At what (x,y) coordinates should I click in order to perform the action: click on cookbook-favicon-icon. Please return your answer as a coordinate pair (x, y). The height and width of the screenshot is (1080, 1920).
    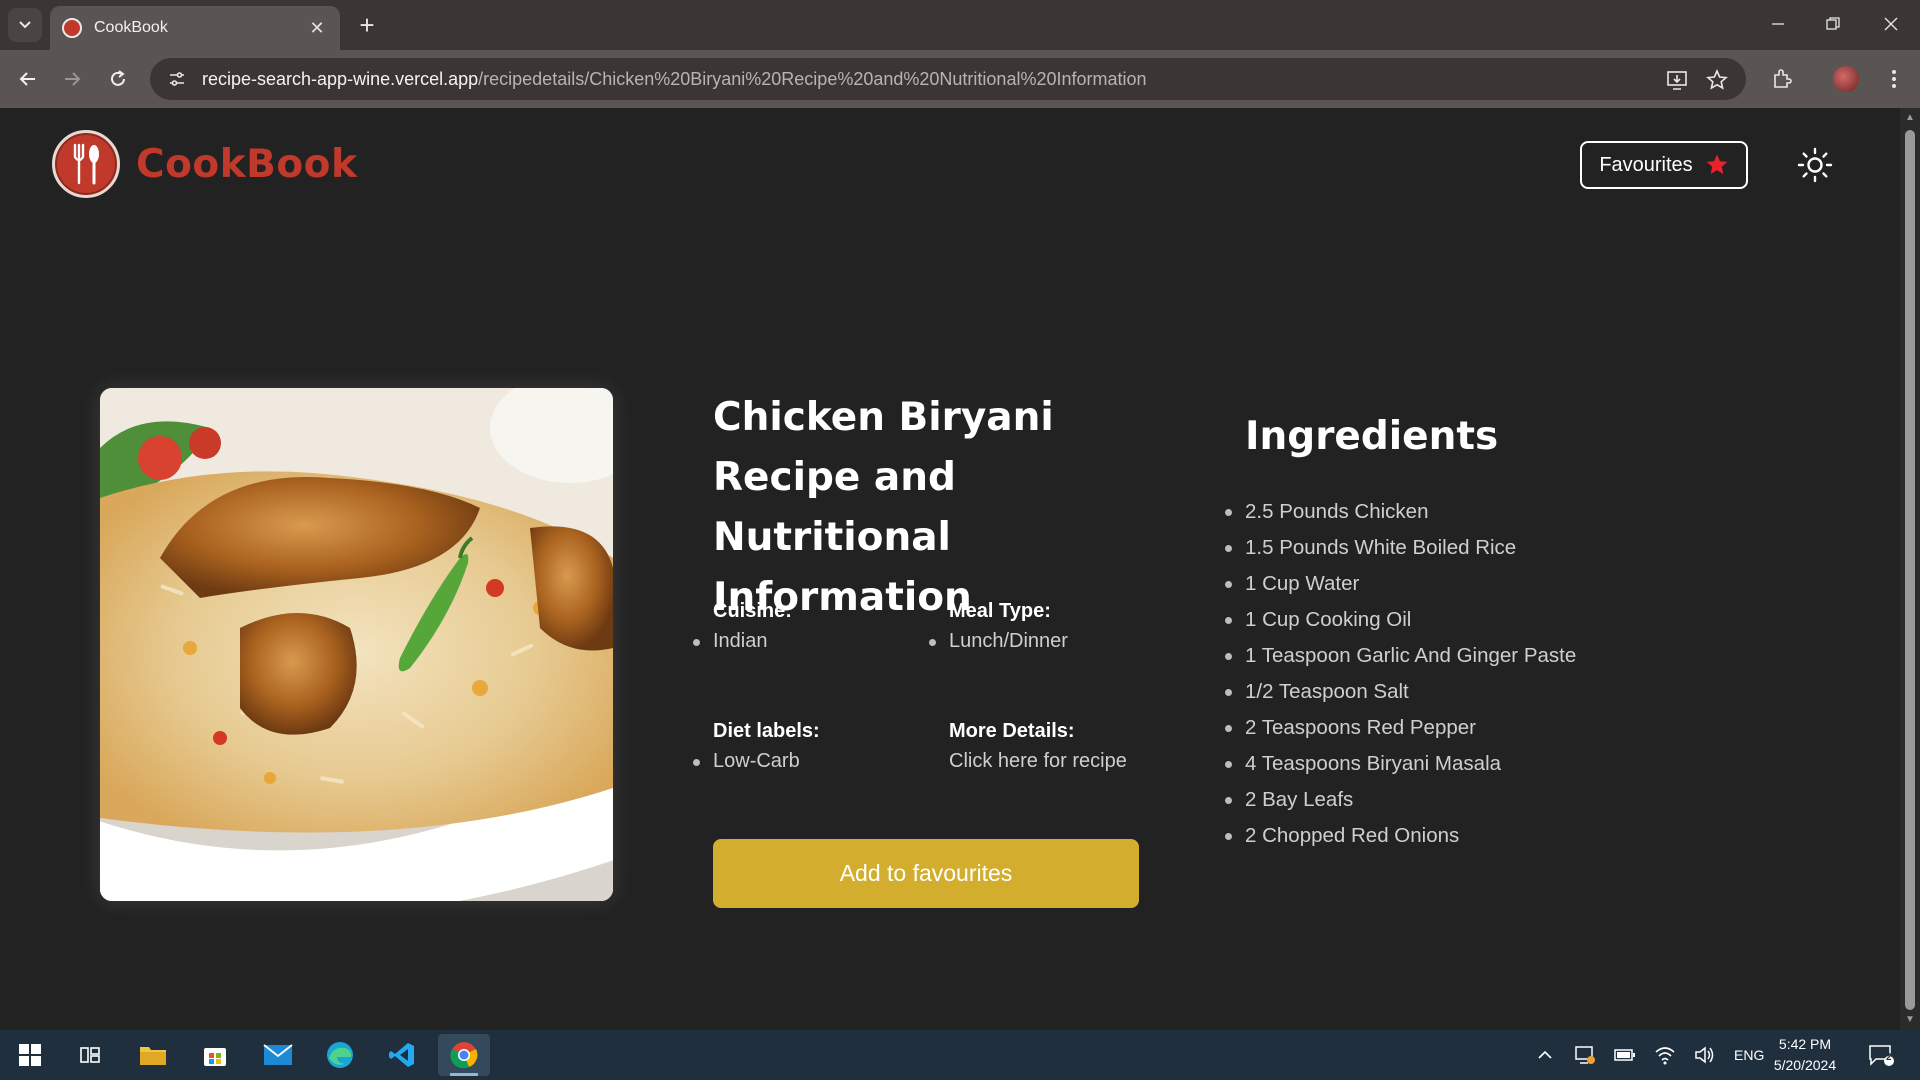
    Looking at the image, I should click on (72, 28).